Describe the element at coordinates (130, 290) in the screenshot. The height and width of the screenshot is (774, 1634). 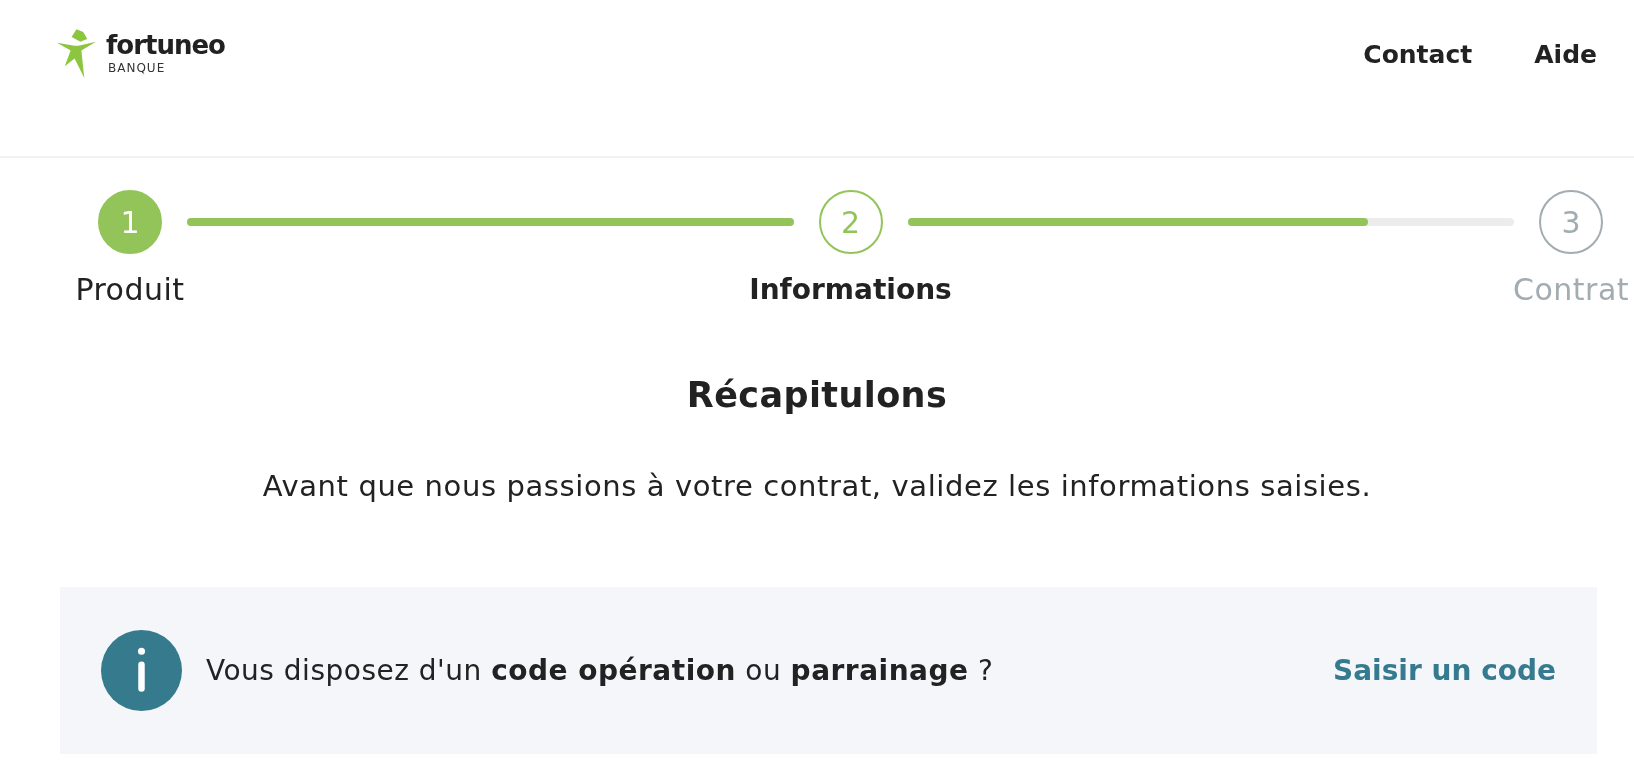
I see `step-label: Produit` at that location.